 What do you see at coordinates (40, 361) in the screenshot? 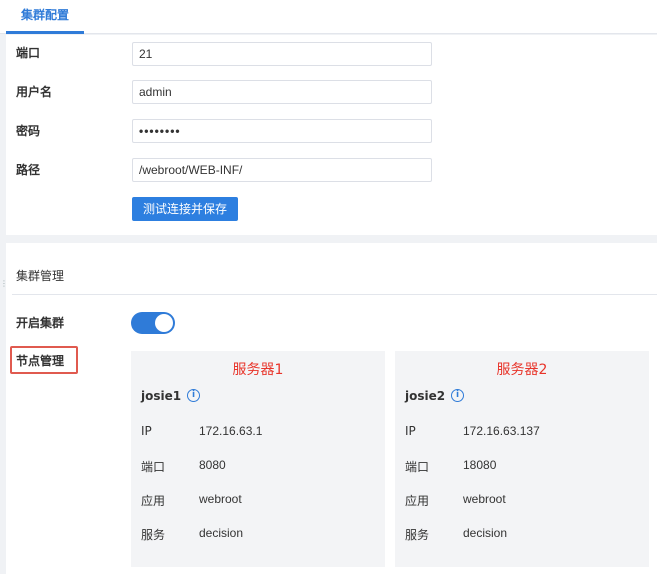
I see `node-management-label: 节点管理` at bounding box center [40, 361].